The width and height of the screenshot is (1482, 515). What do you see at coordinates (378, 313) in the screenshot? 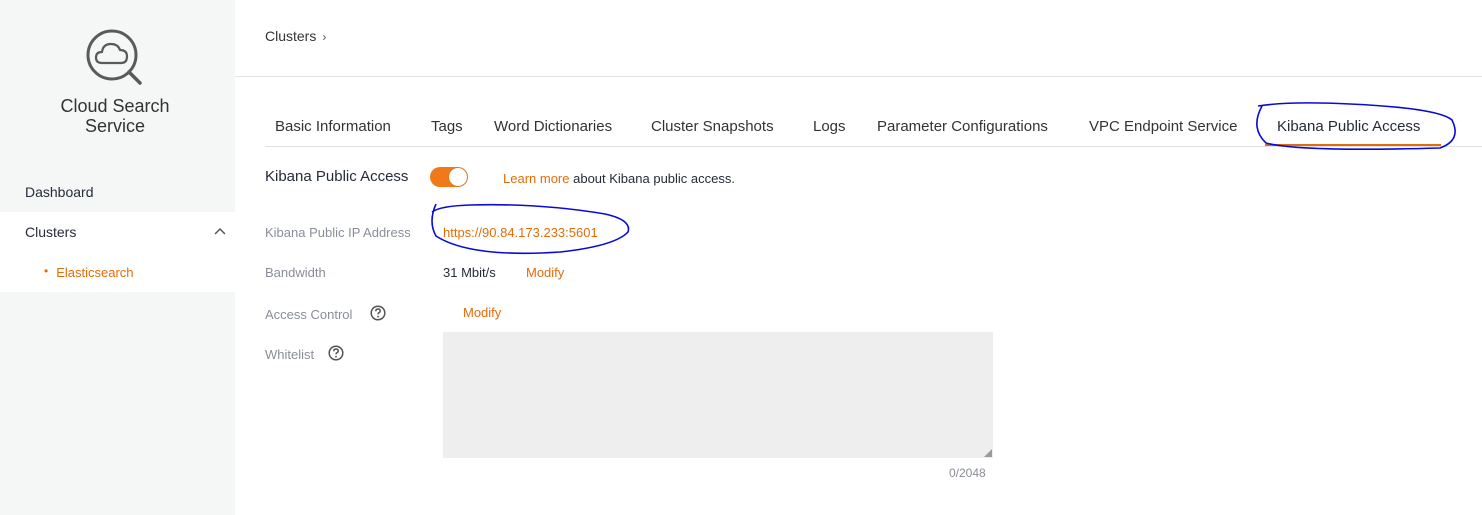
I see `access-control-help-icon` at bounding box center [378, 313].